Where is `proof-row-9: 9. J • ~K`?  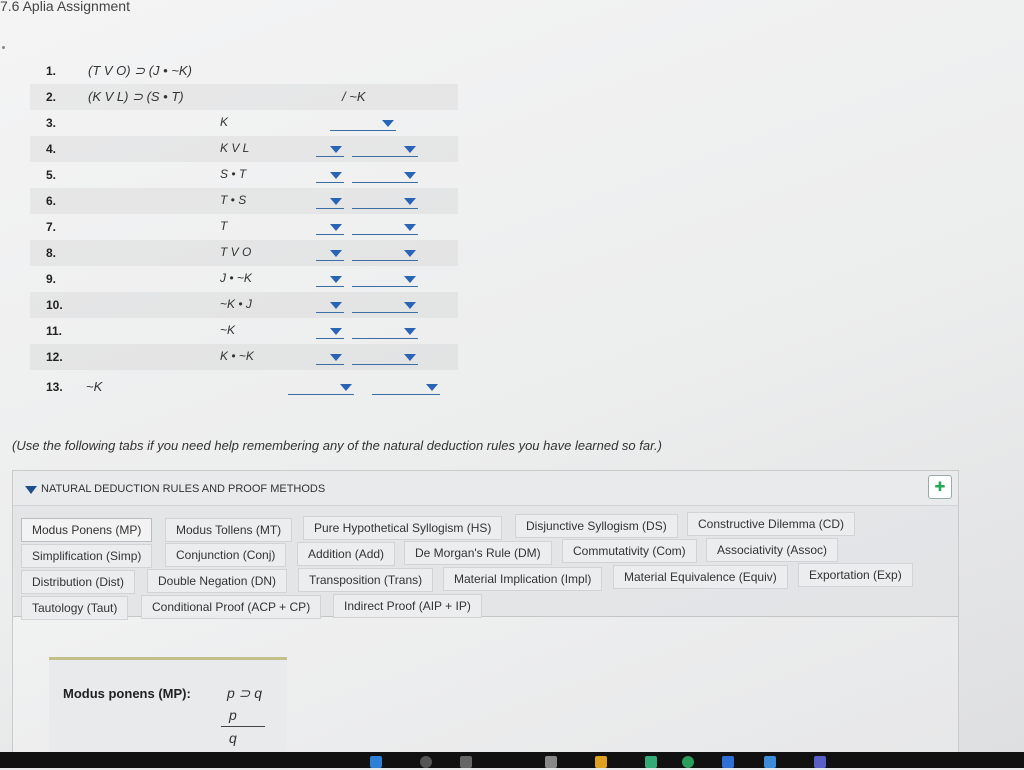 proof-row-9: 9. J • ~K is located at coordinates (244, 279).